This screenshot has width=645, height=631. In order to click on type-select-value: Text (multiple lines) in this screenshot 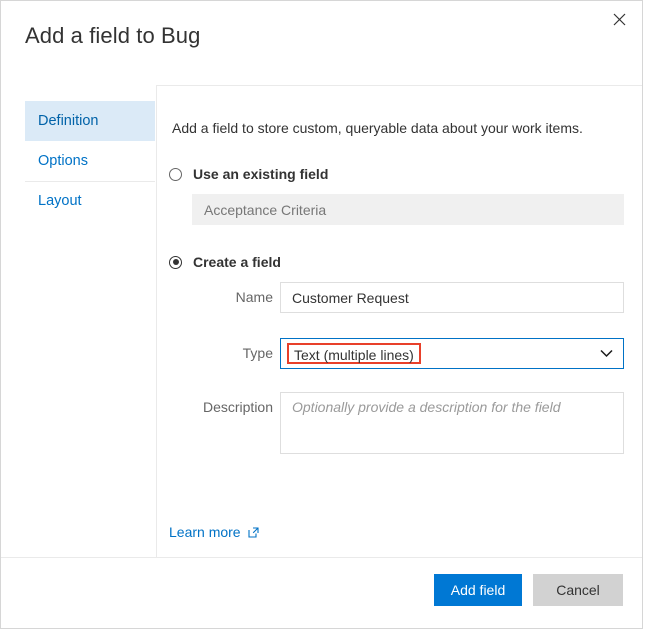, I will do `click(354, 353)`.